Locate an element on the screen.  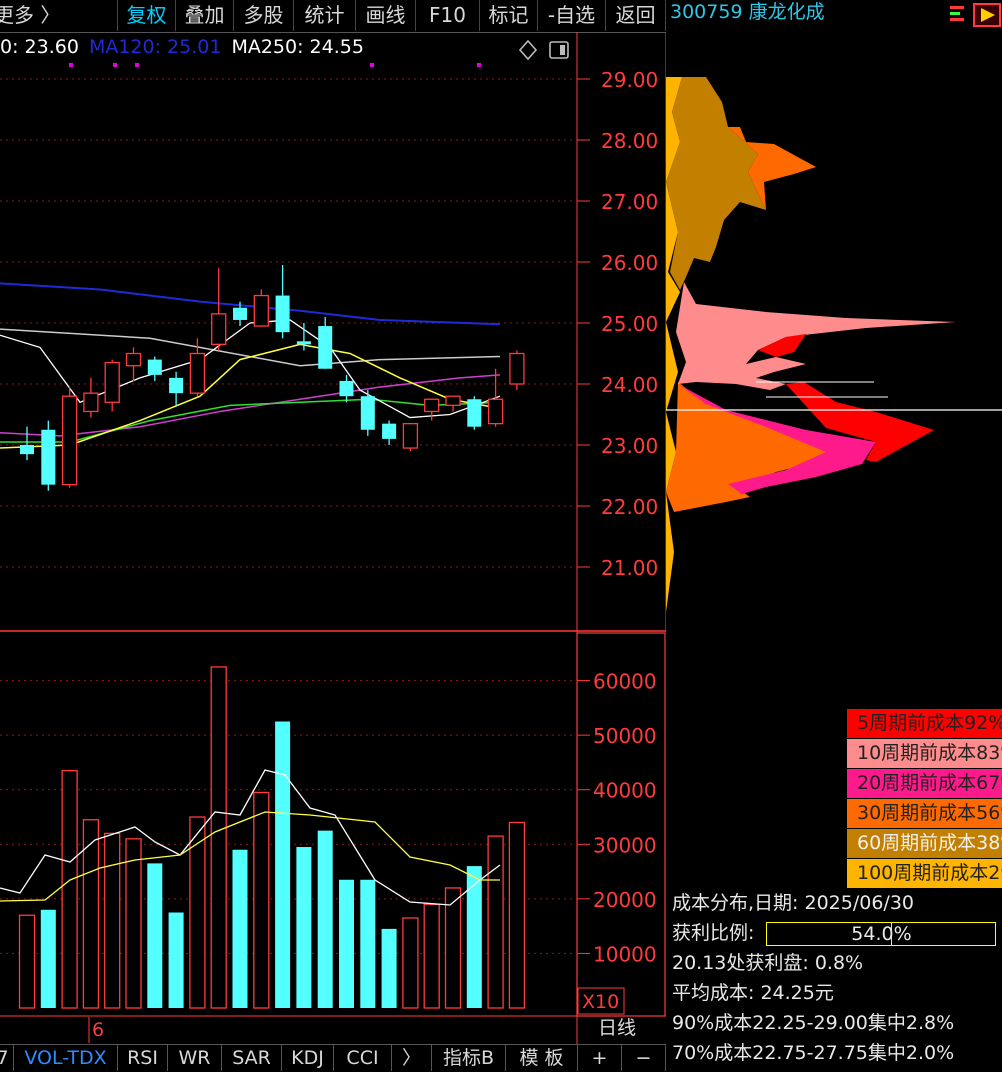
ma120-line is located at coordinates (250, 304).